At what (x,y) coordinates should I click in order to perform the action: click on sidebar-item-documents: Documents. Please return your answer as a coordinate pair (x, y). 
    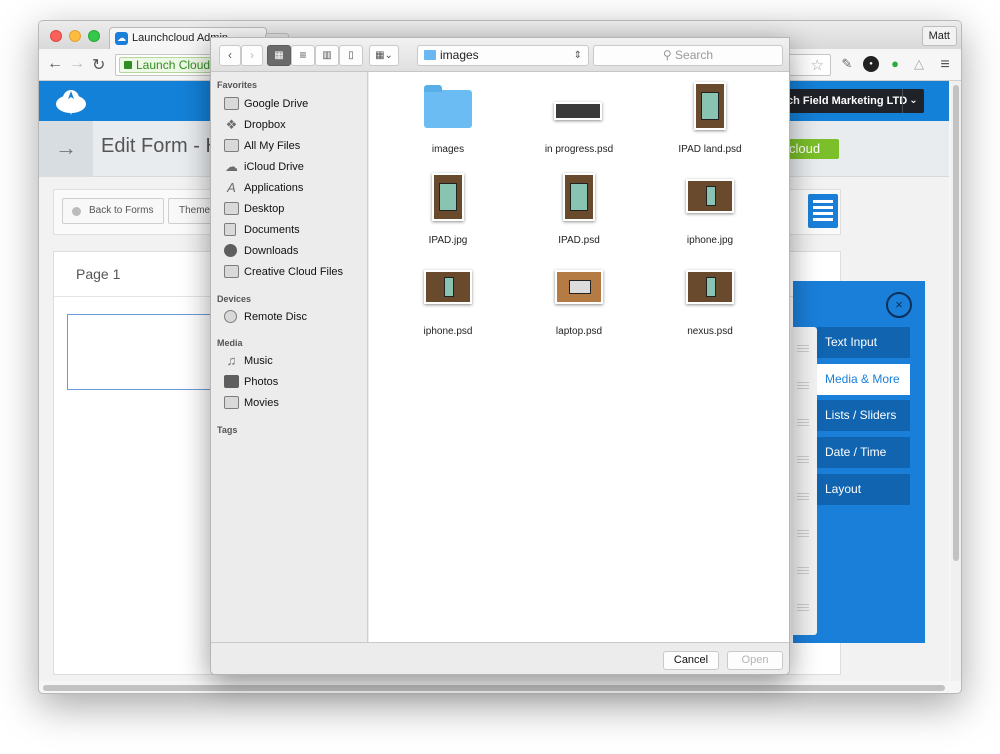
    Looking at the image, I should click on (291, 230).